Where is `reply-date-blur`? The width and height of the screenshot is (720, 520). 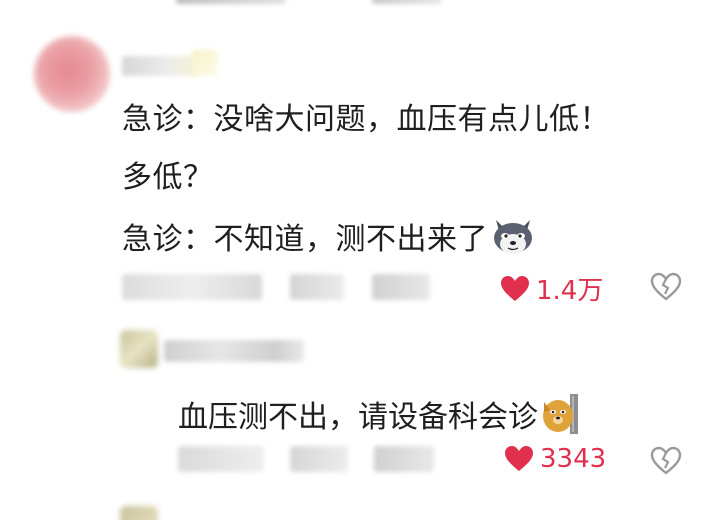 reply-date-blur is located at coordinates (221, 459).